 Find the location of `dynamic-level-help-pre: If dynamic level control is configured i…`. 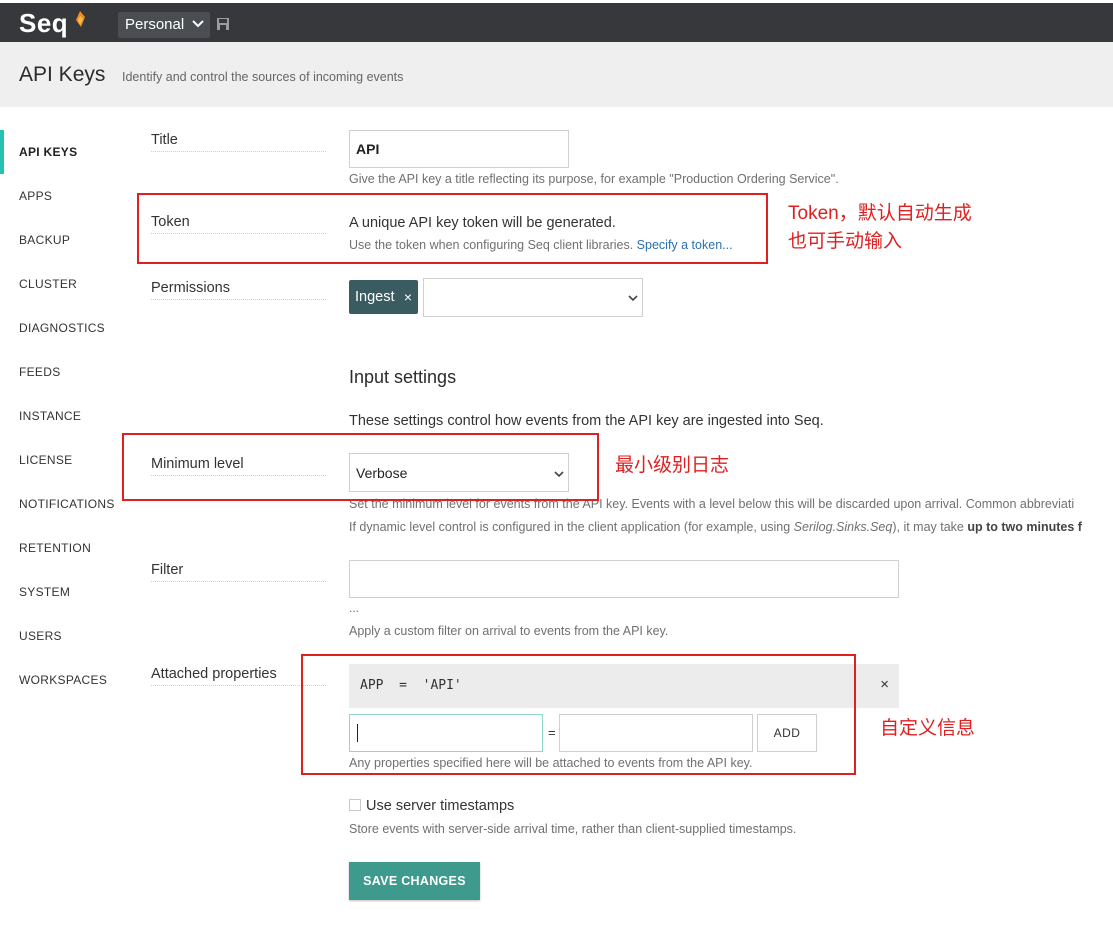

dynamic-level-help-pre: If dynamic level control is configured i… is located at coordinates (571, 527).